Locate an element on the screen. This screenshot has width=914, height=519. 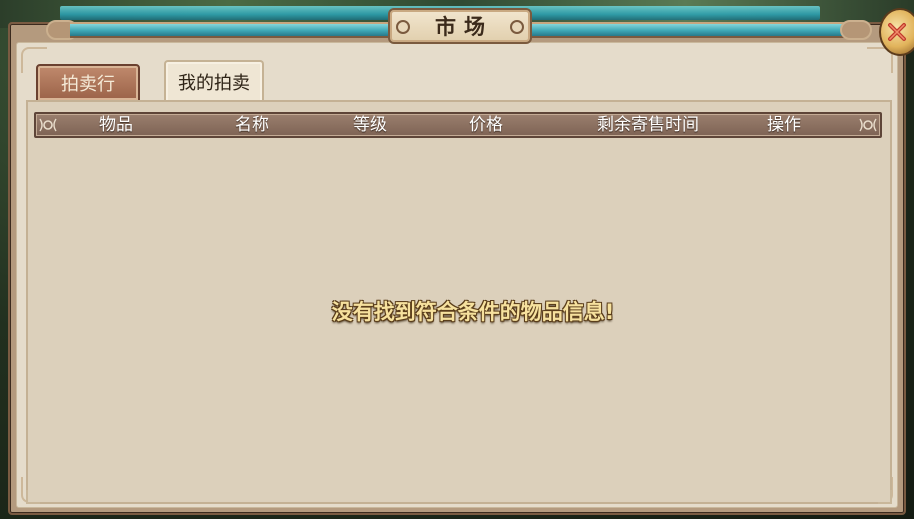
column-header-action: 操作 is located at coordinates (784, 125).